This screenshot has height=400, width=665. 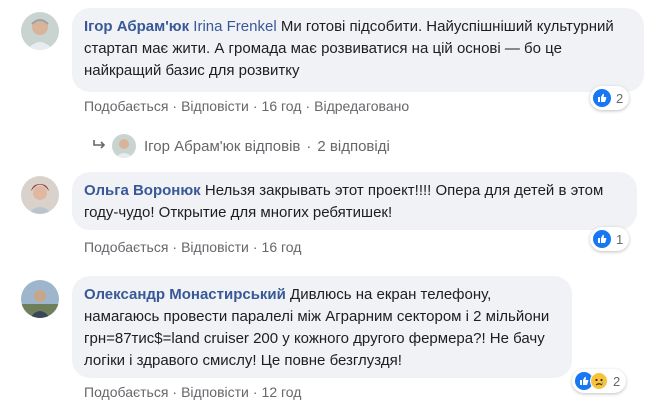 I want to click on sad-icon, so click(x=599, y=381).